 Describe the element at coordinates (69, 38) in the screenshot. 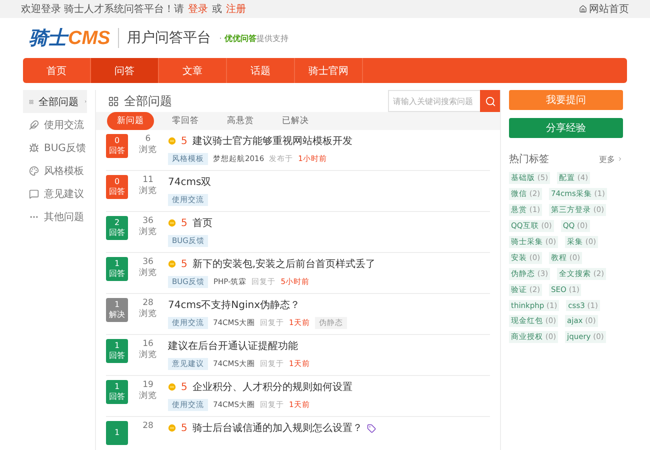

I see `logo: 骑士CMS` at that location.